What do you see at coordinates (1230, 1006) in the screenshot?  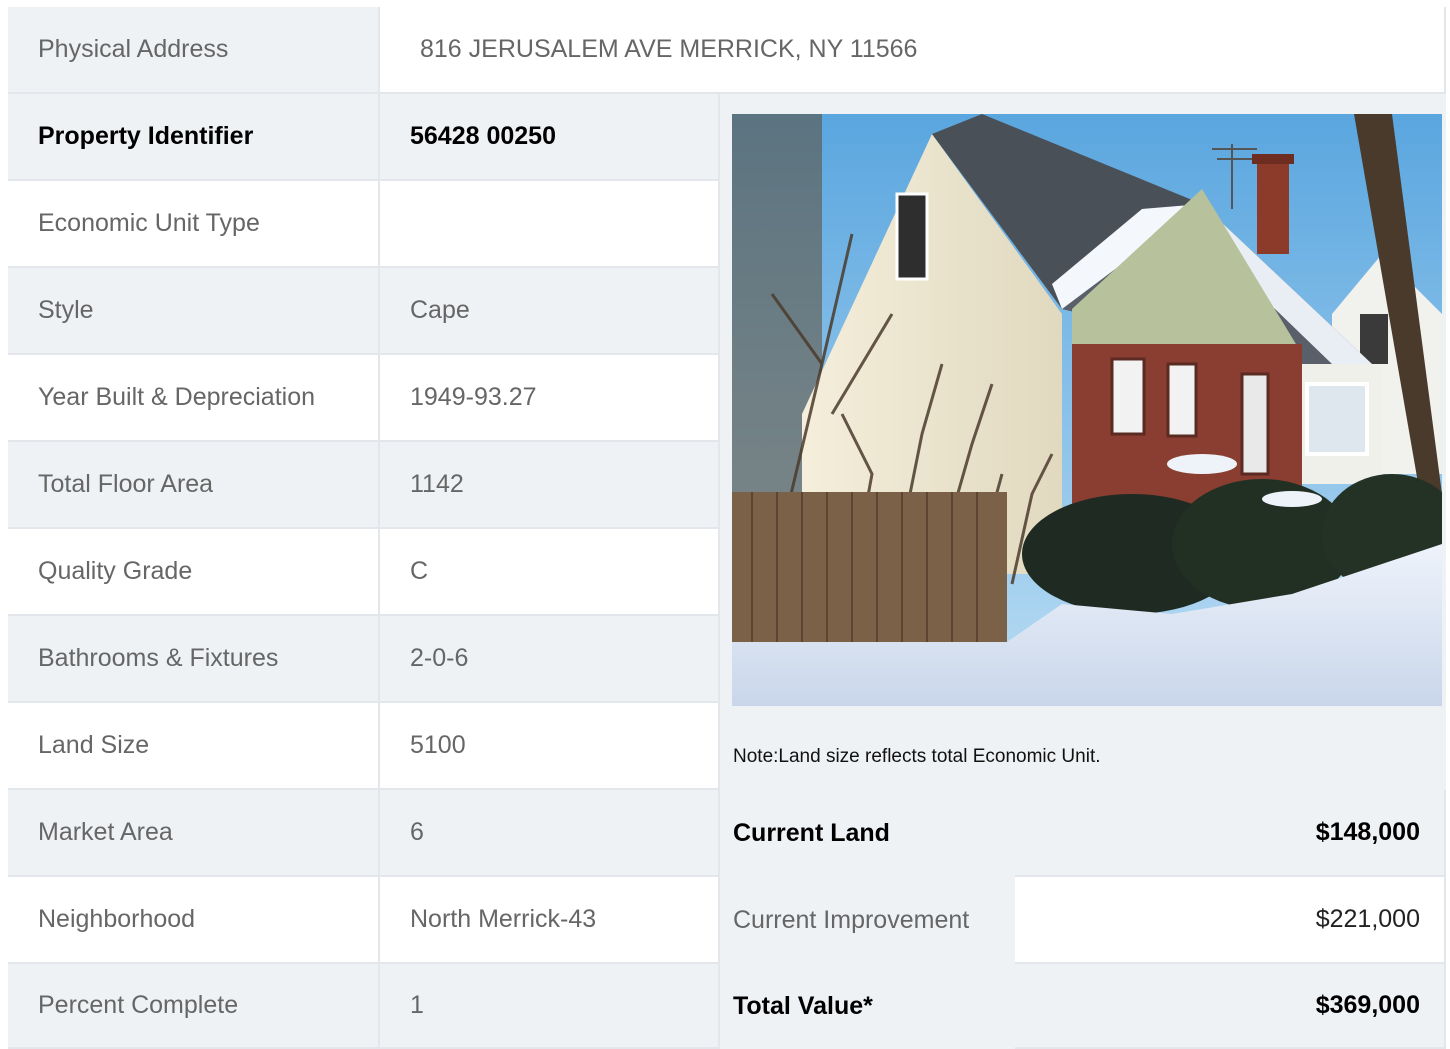 I see `total-value-value: $369,000` at bounding box center [1230, 1006].